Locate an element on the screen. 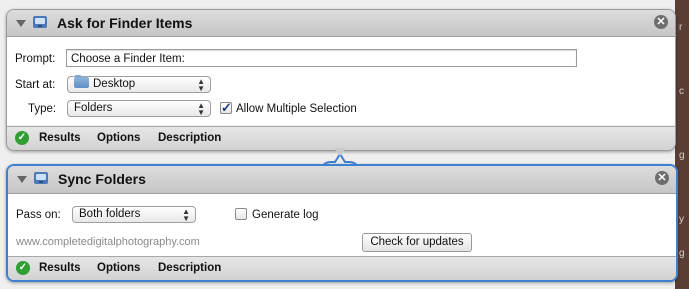 This screenshot has height=289, width=689. background-text-fragment: r is located at coordinates (681, 27).